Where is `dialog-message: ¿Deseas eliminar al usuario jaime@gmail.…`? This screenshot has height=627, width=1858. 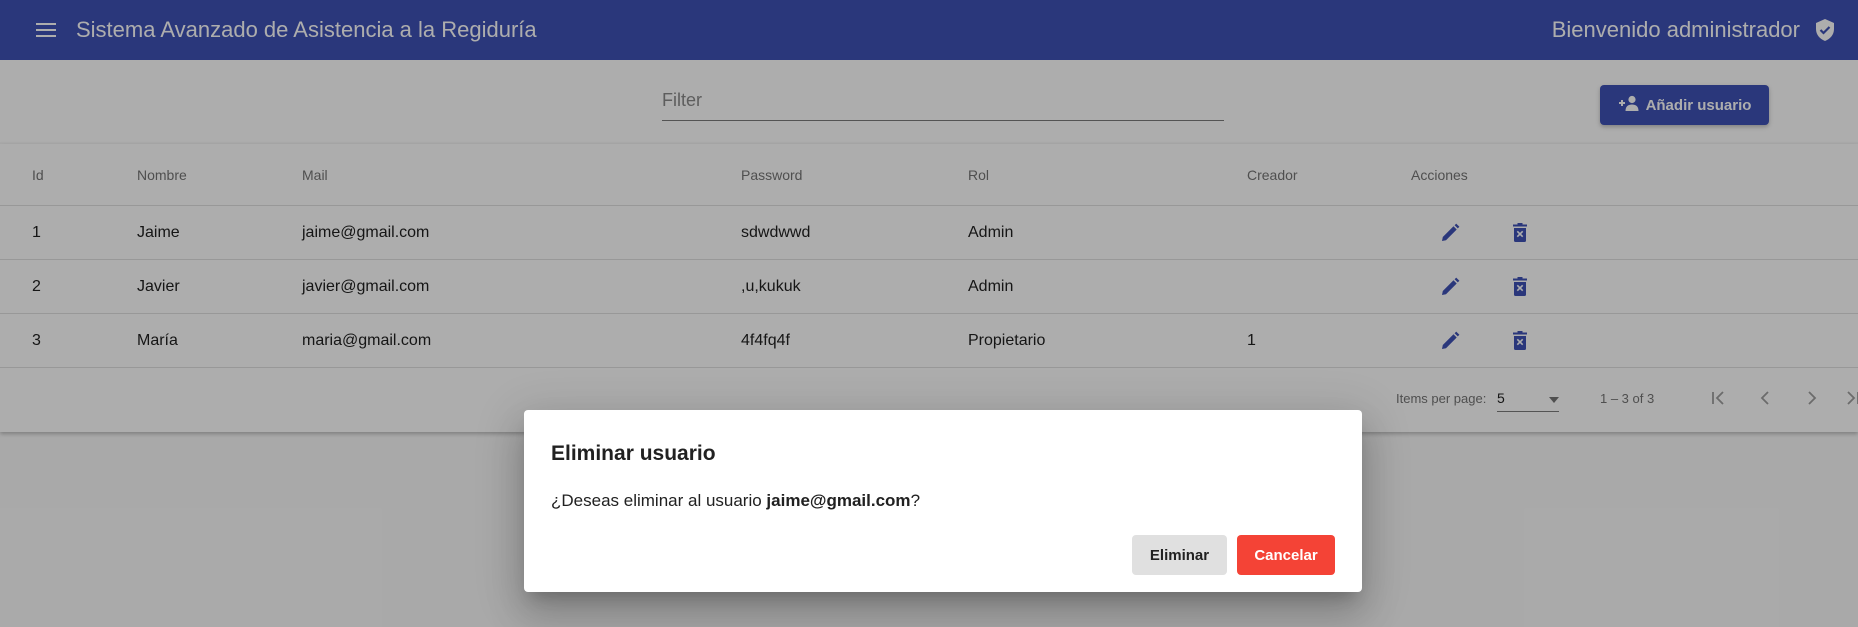 dialog-message: ¿Deseas eliminar al usuario jaime@gmail.… is located at coordinates (943, 501).